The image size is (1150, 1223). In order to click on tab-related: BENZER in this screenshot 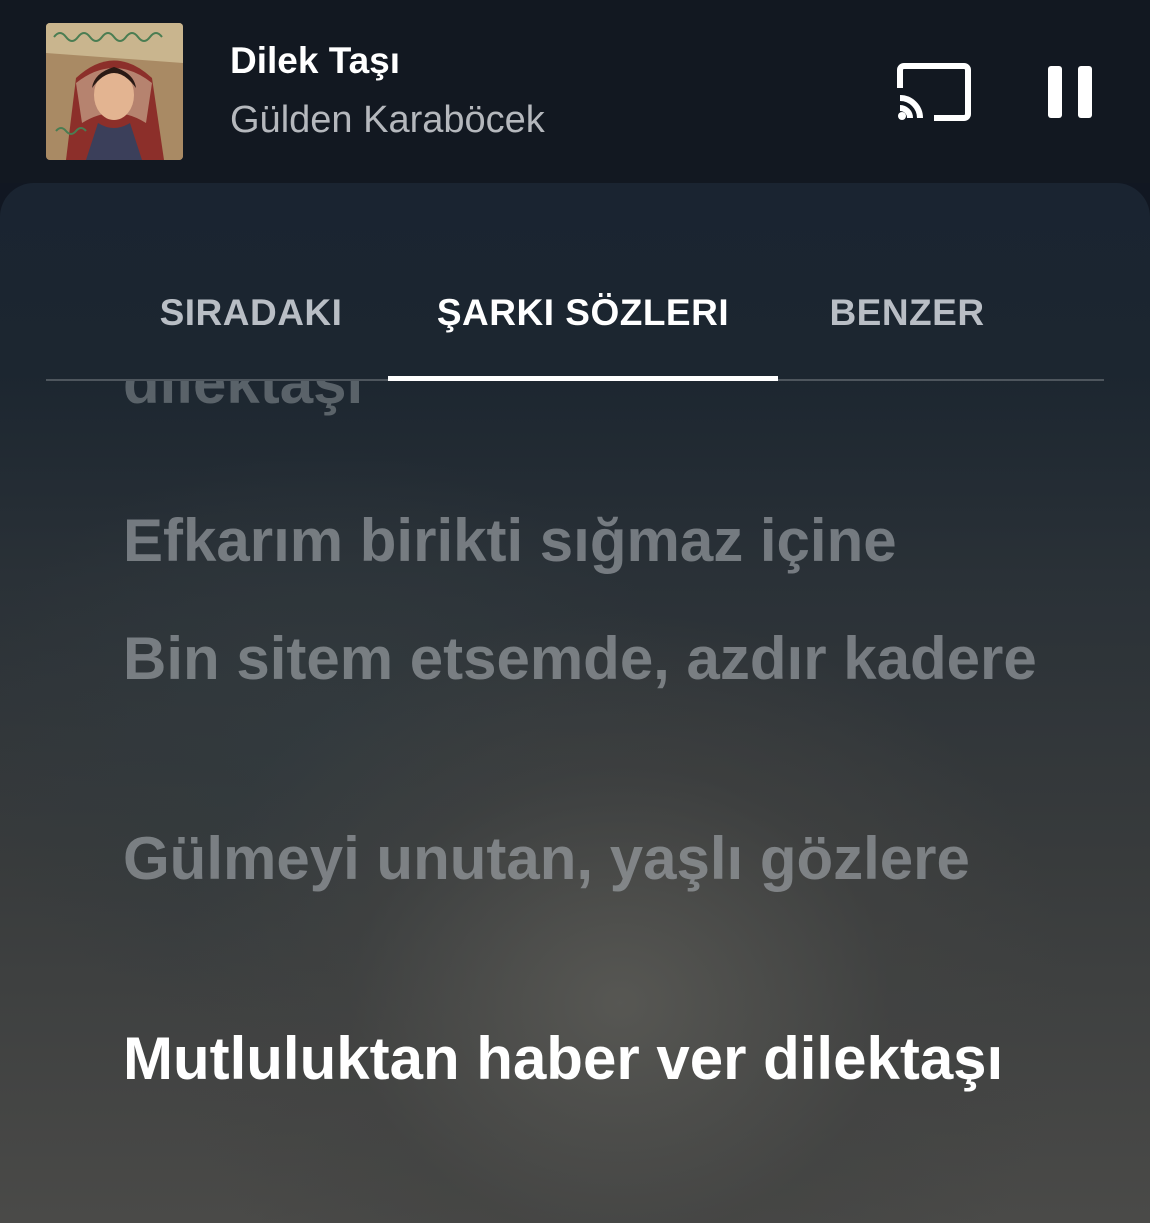, I will do `click(907, 326)`.